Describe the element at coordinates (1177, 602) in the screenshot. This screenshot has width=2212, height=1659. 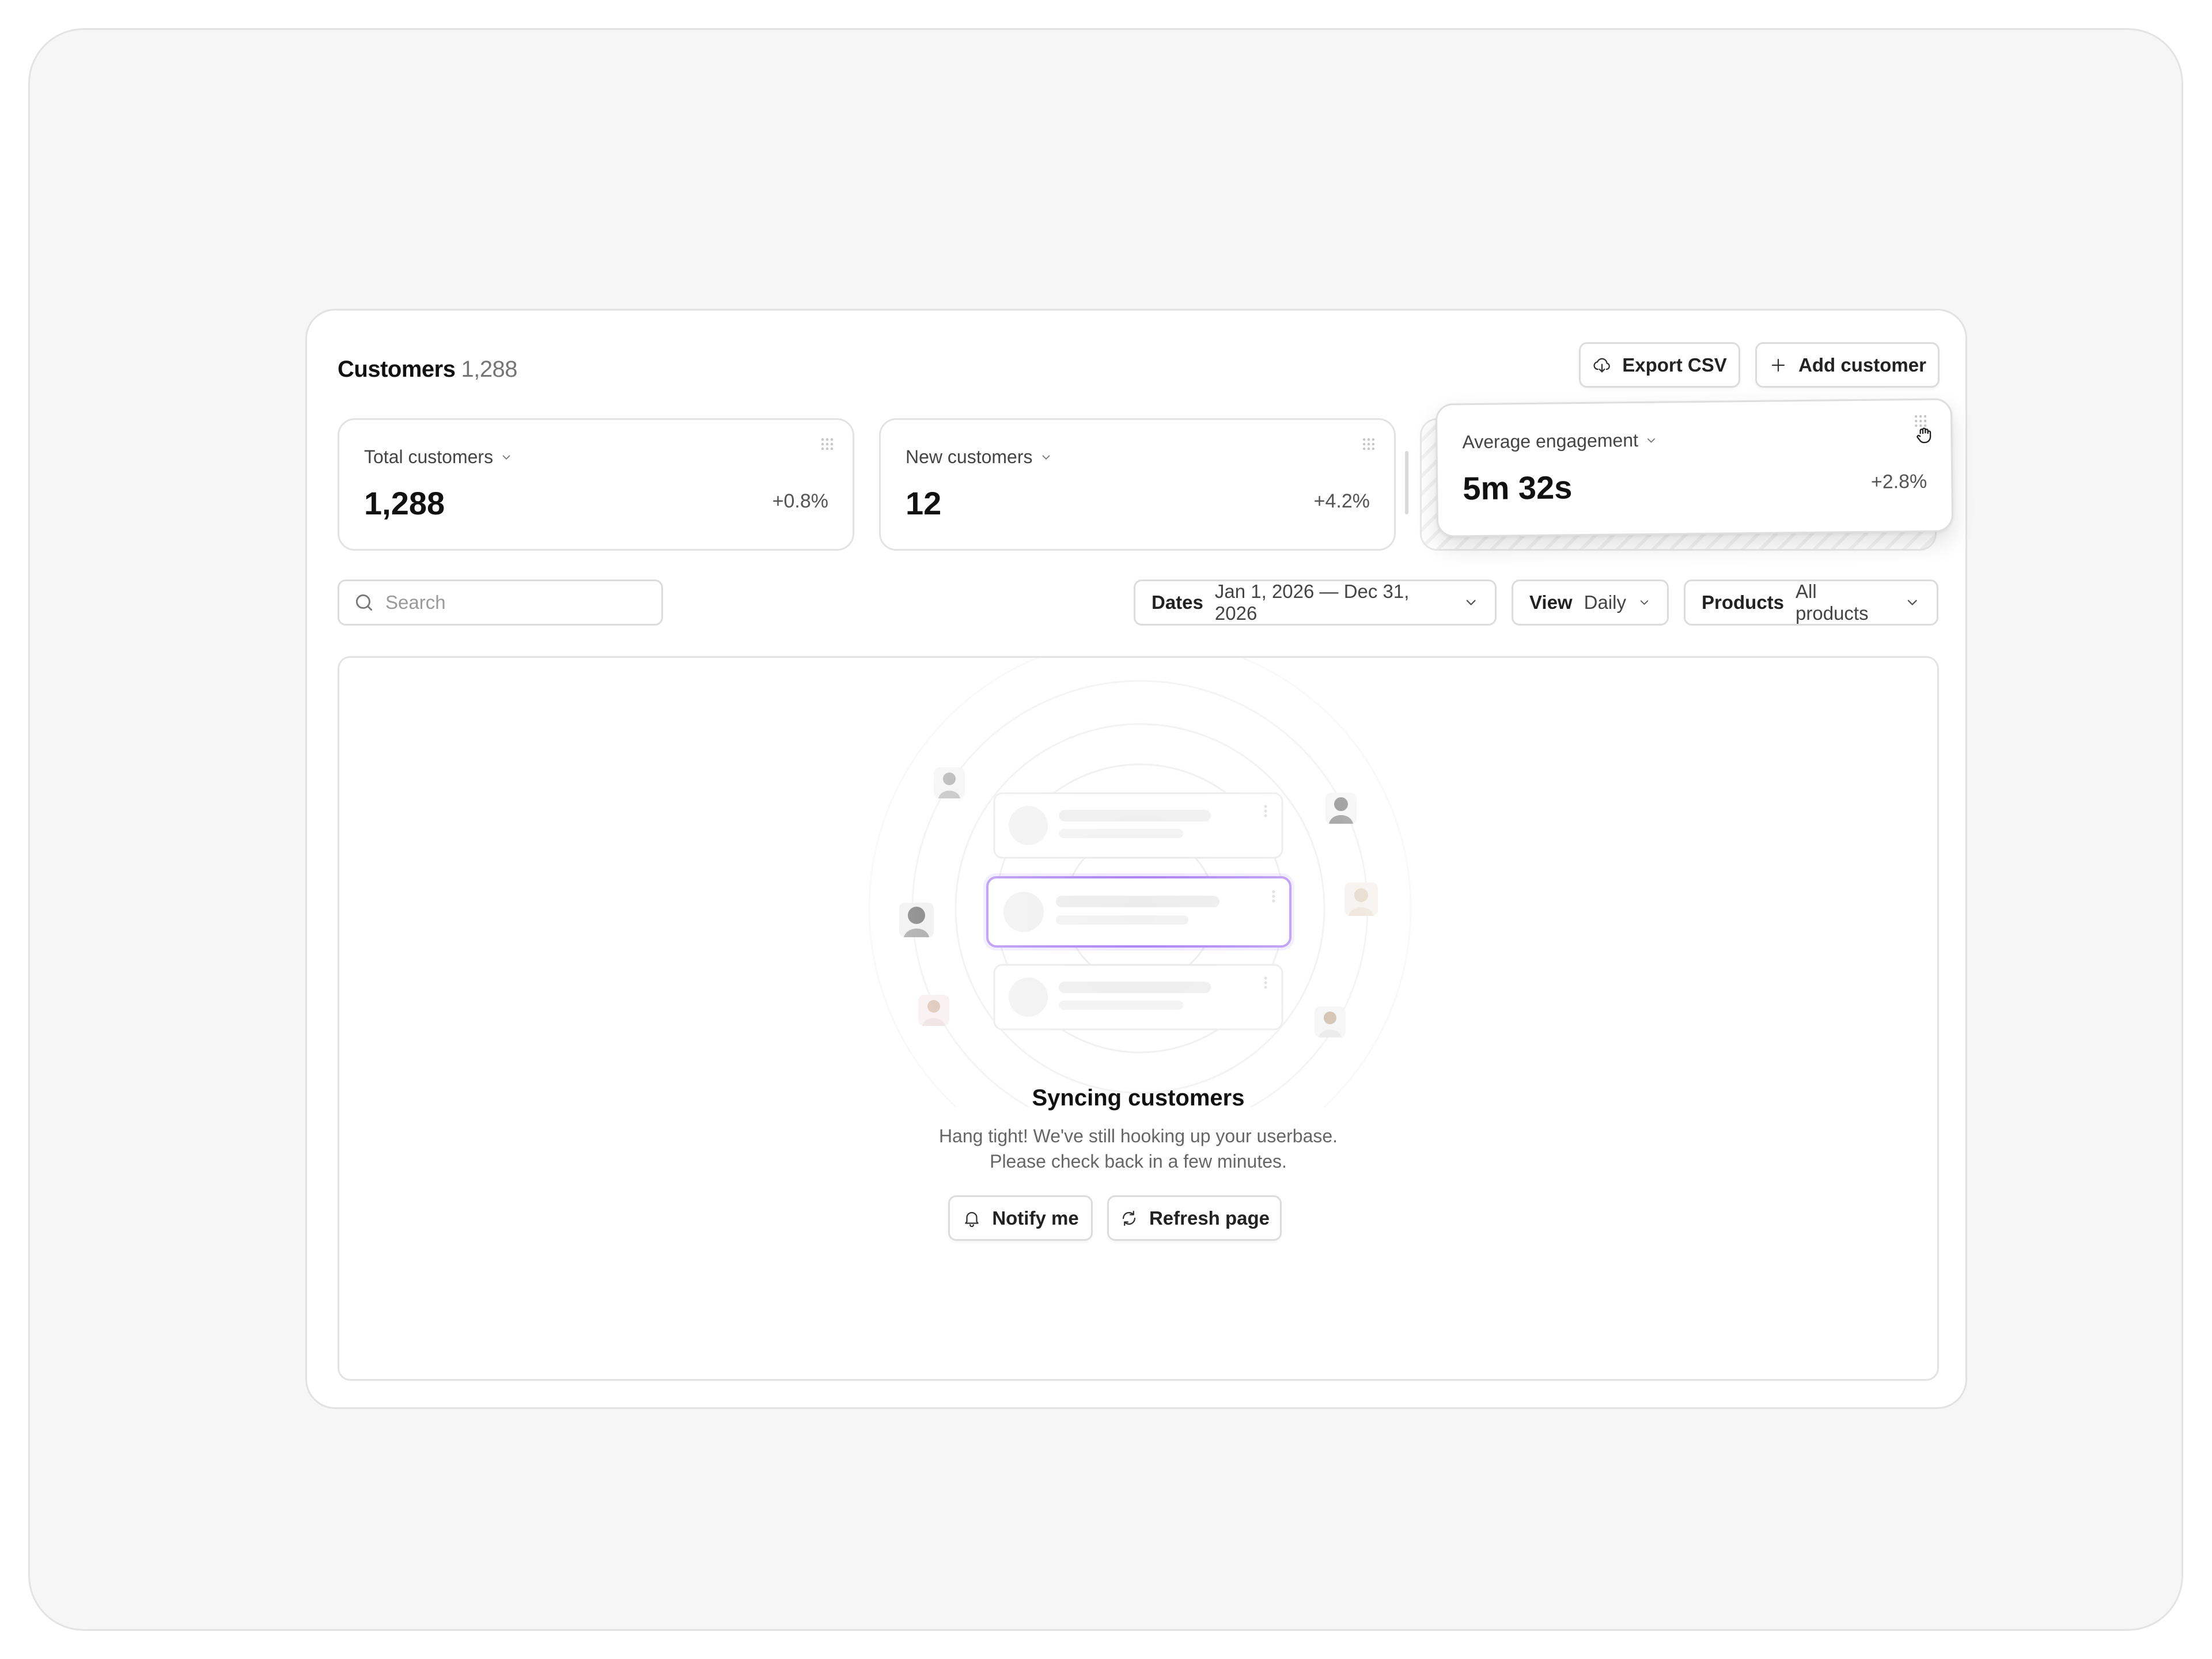
I see `dates-filter-label: Dates` at that location.